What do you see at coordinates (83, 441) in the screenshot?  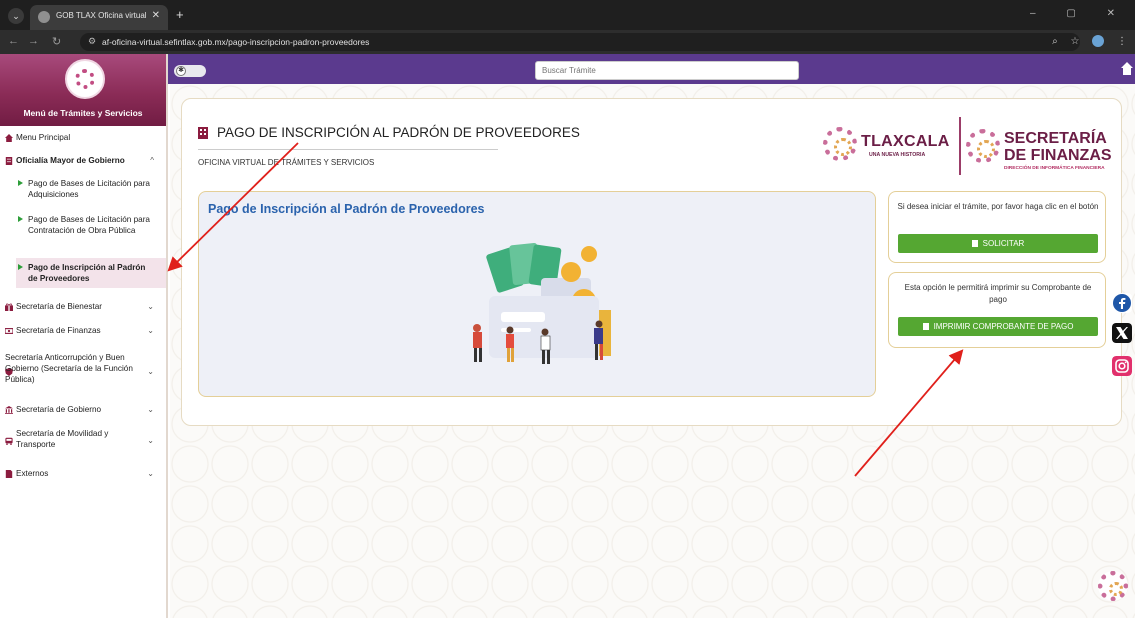 I see `sidebar-item-movilidad: Secretaría de Movilidad y Transporte ⌄` at bounding box center [83, 441].